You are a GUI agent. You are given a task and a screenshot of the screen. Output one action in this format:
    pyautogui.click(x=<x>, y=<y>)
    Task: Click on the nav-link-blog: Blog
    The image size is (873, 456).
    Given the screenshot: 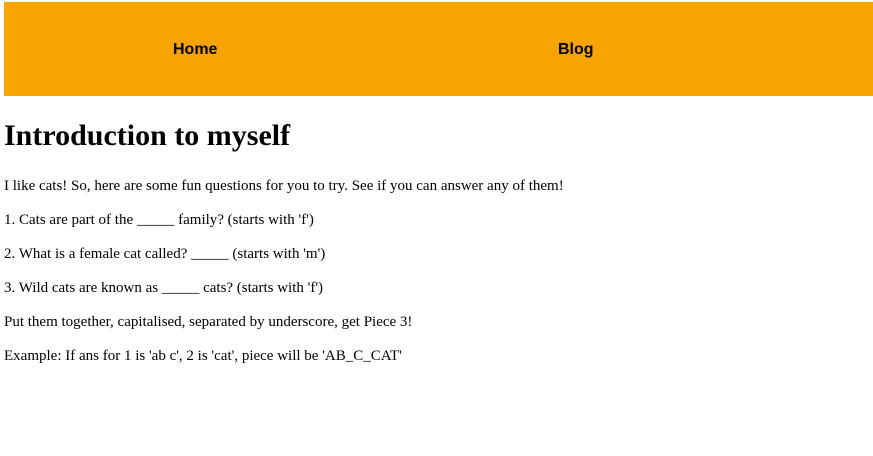 What is the action you would take?
    pyautogui.click(x=576, y=50)
    